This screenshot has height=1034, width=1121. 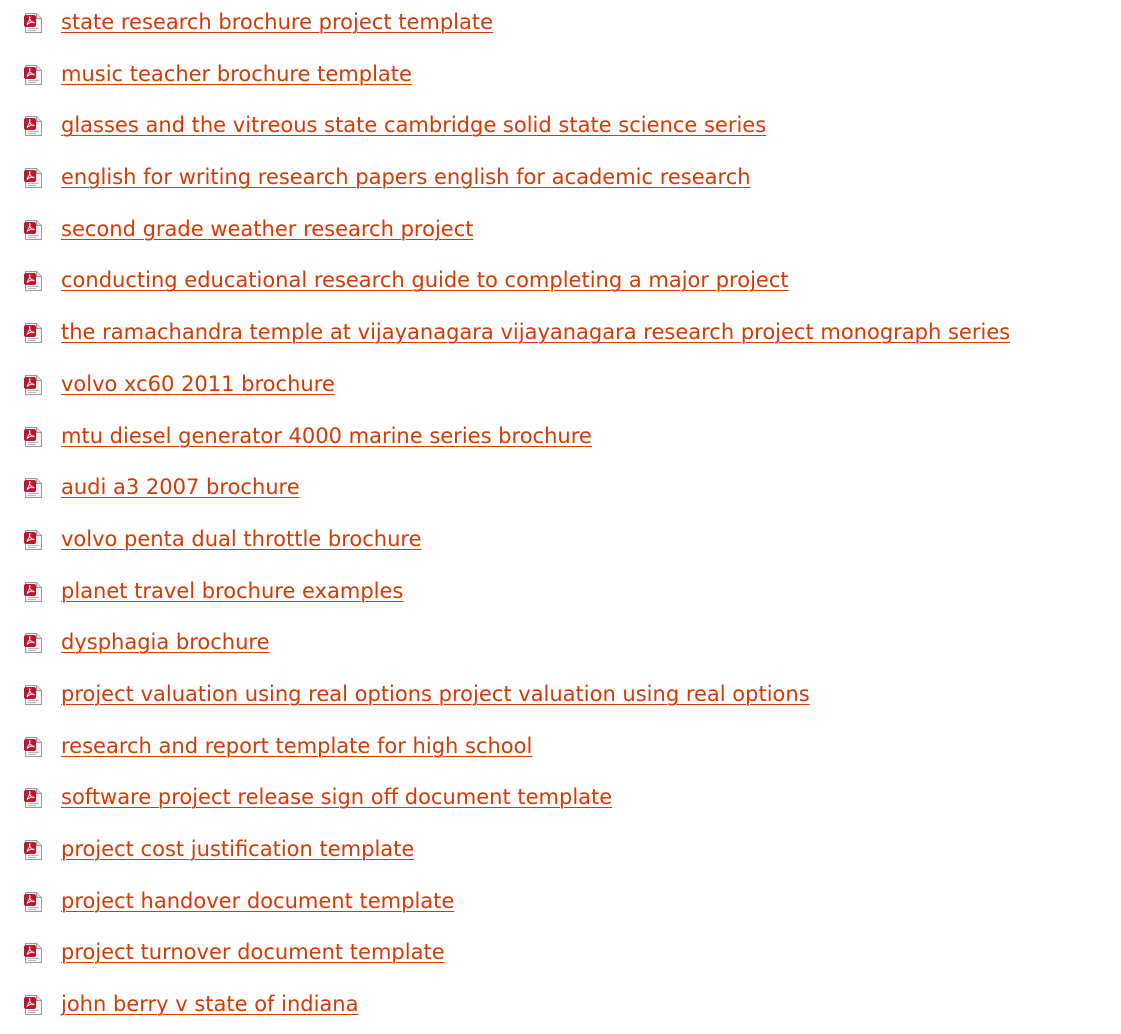 What do you see at coordinates (277, 22) in the screenshot?
I see `document-link: state research brochure project template` at bounding box center [277, 22].